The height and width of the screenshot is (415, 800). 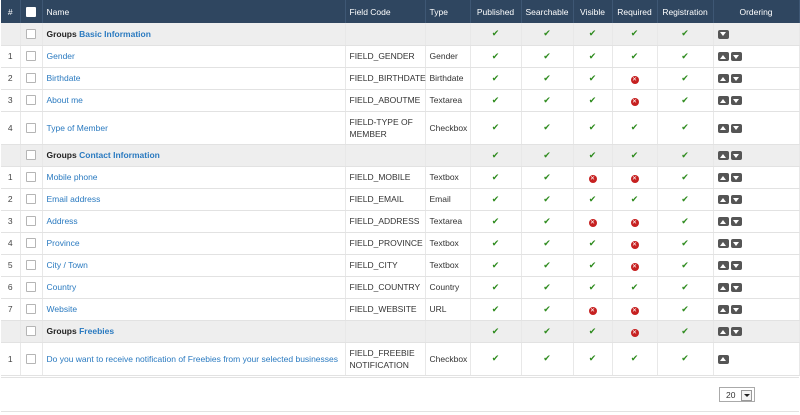 I want to click on col-header-code: Field Code, so click(x=385, y=11).